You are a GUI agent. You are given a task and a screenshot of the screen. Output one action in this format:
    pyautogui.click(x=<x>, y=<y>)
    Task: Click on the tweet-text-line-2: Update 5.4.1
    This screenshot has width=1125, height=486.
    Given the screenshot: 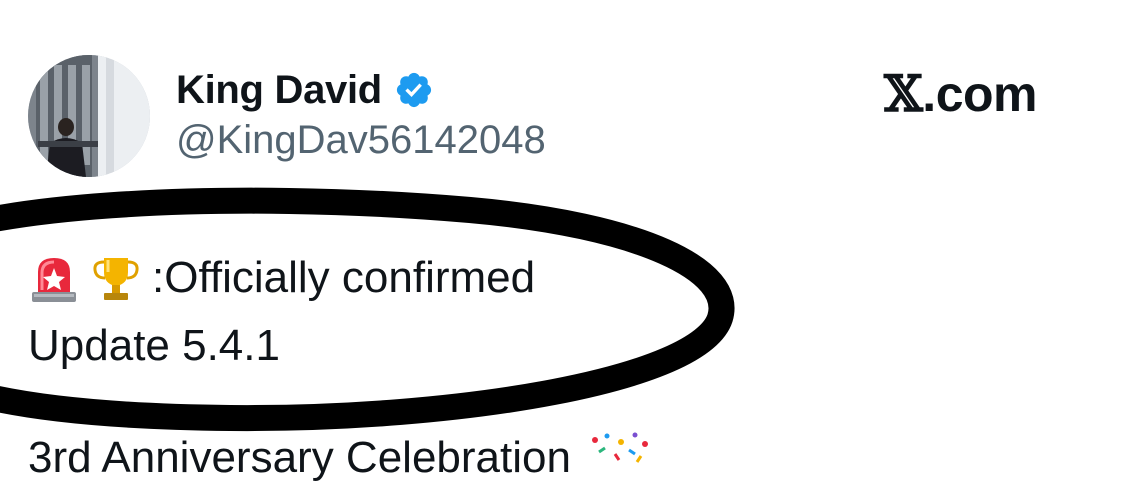 What is the action you would take?
    pyautogui.click(x=154, y=345)
    